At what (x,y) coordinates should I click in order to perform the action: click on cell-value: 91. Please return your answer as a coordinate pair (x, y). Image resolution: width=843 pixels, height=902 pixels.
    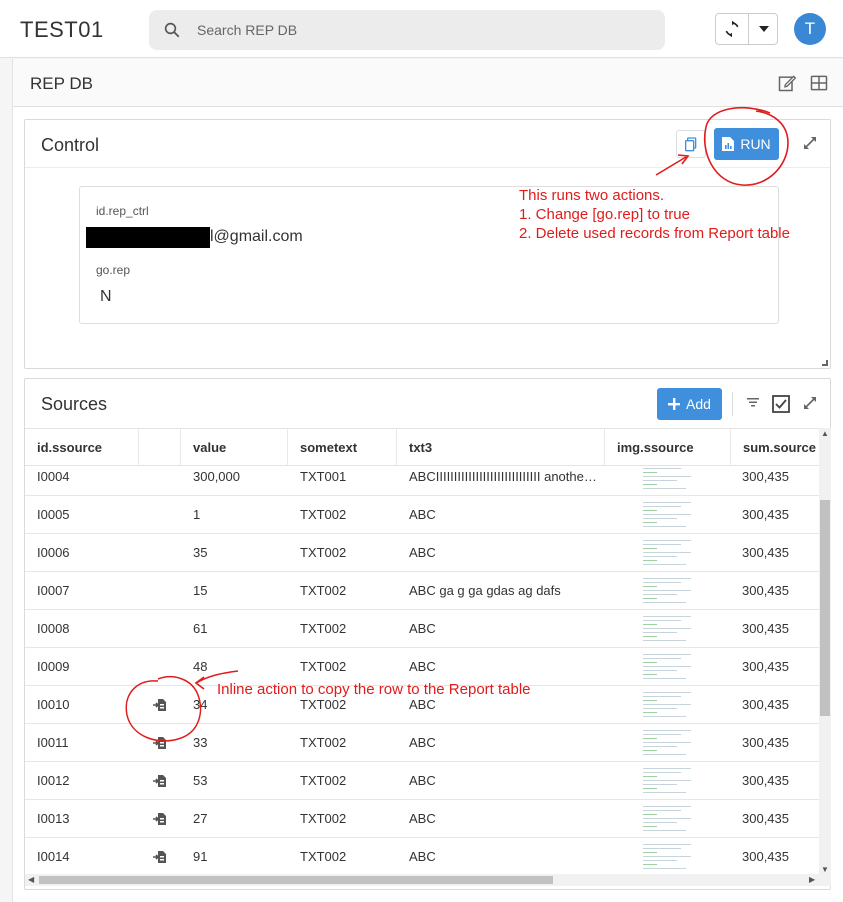
    Looking at the image, I should click on (200, 856).